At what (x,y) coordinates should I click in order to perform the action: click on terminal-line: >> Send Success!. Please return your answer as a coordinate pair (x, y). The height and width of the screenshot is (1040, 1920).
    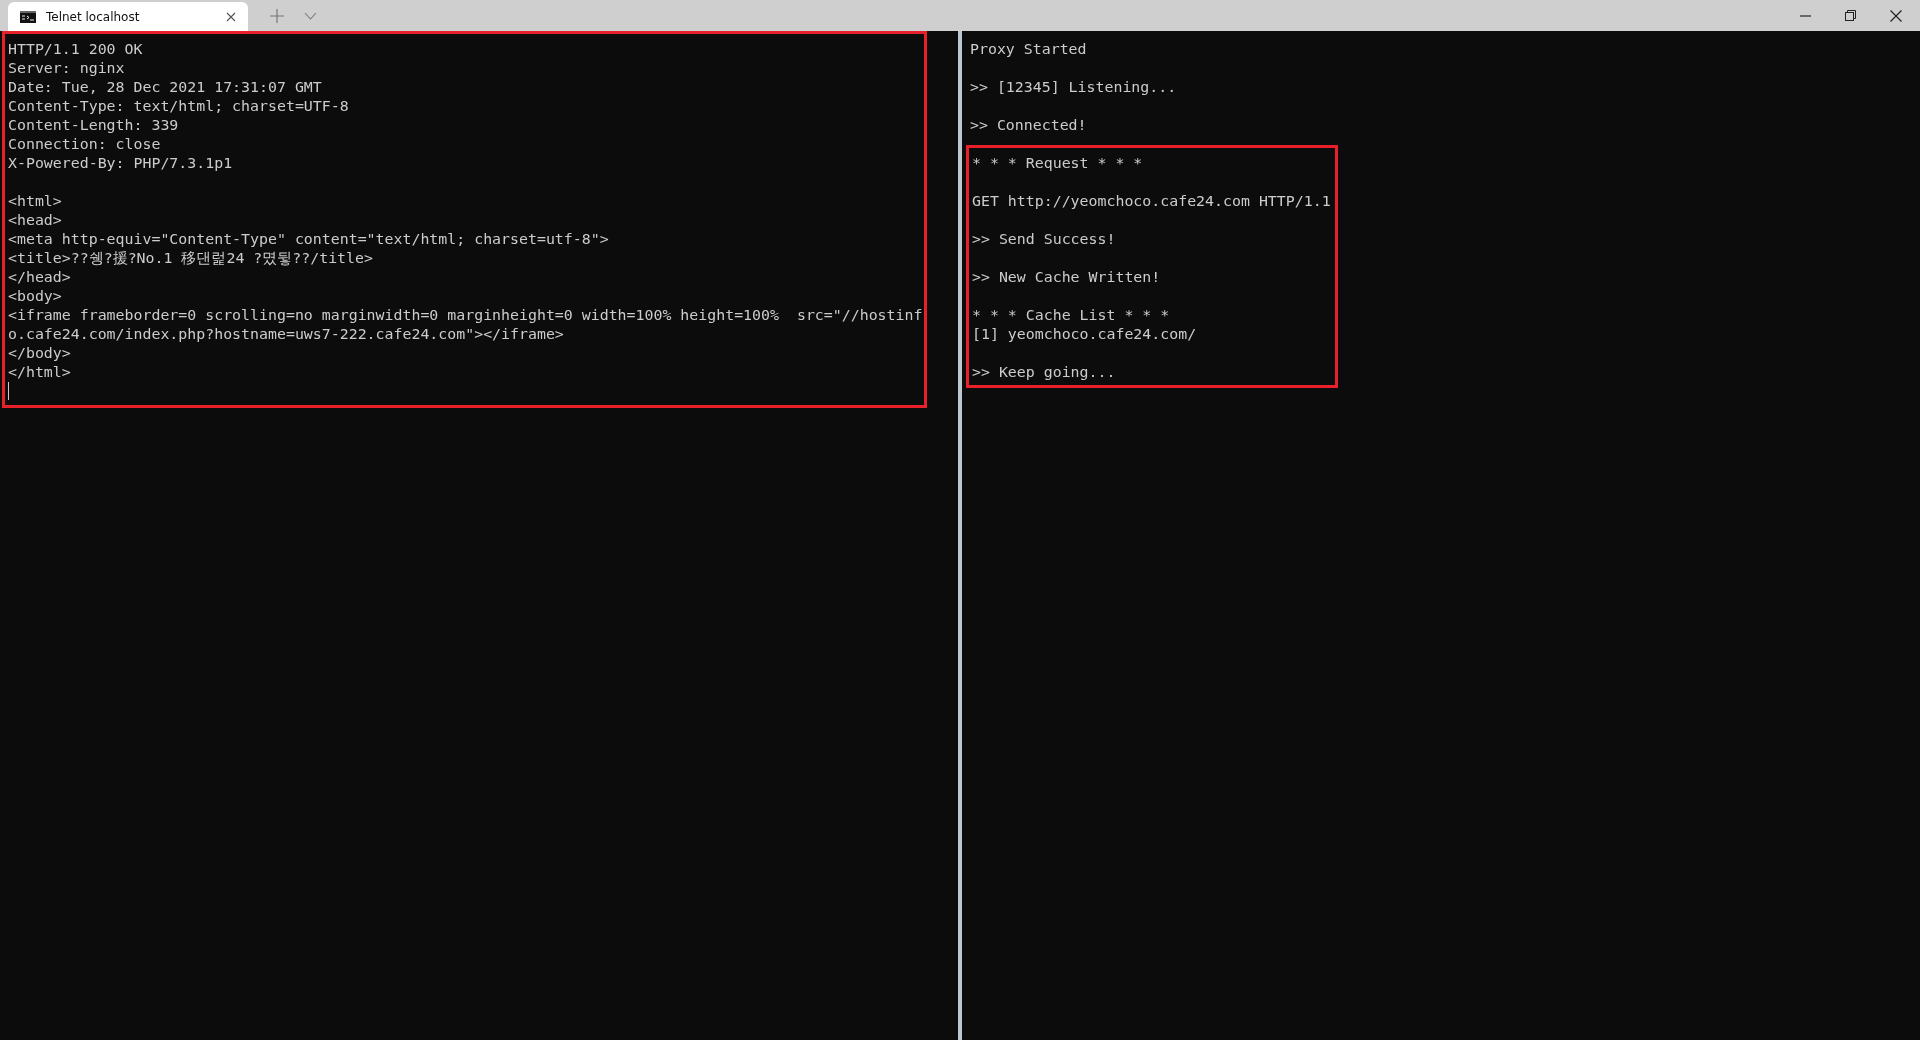
    Looking at the image, I should click on (1044, 239).